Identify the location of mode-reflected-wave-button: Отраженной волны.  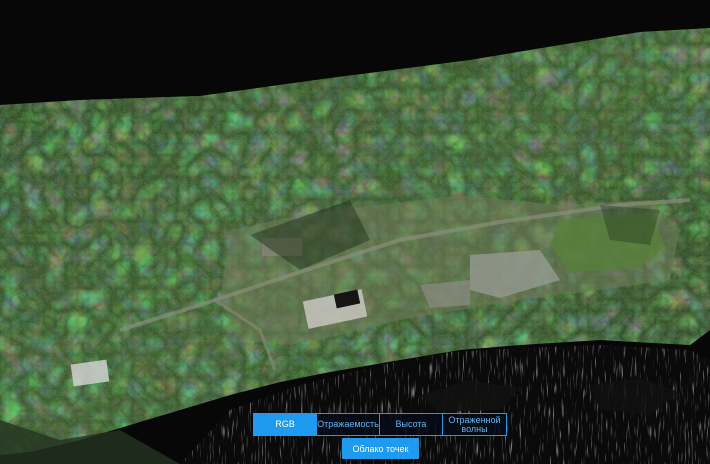
(474, 424).